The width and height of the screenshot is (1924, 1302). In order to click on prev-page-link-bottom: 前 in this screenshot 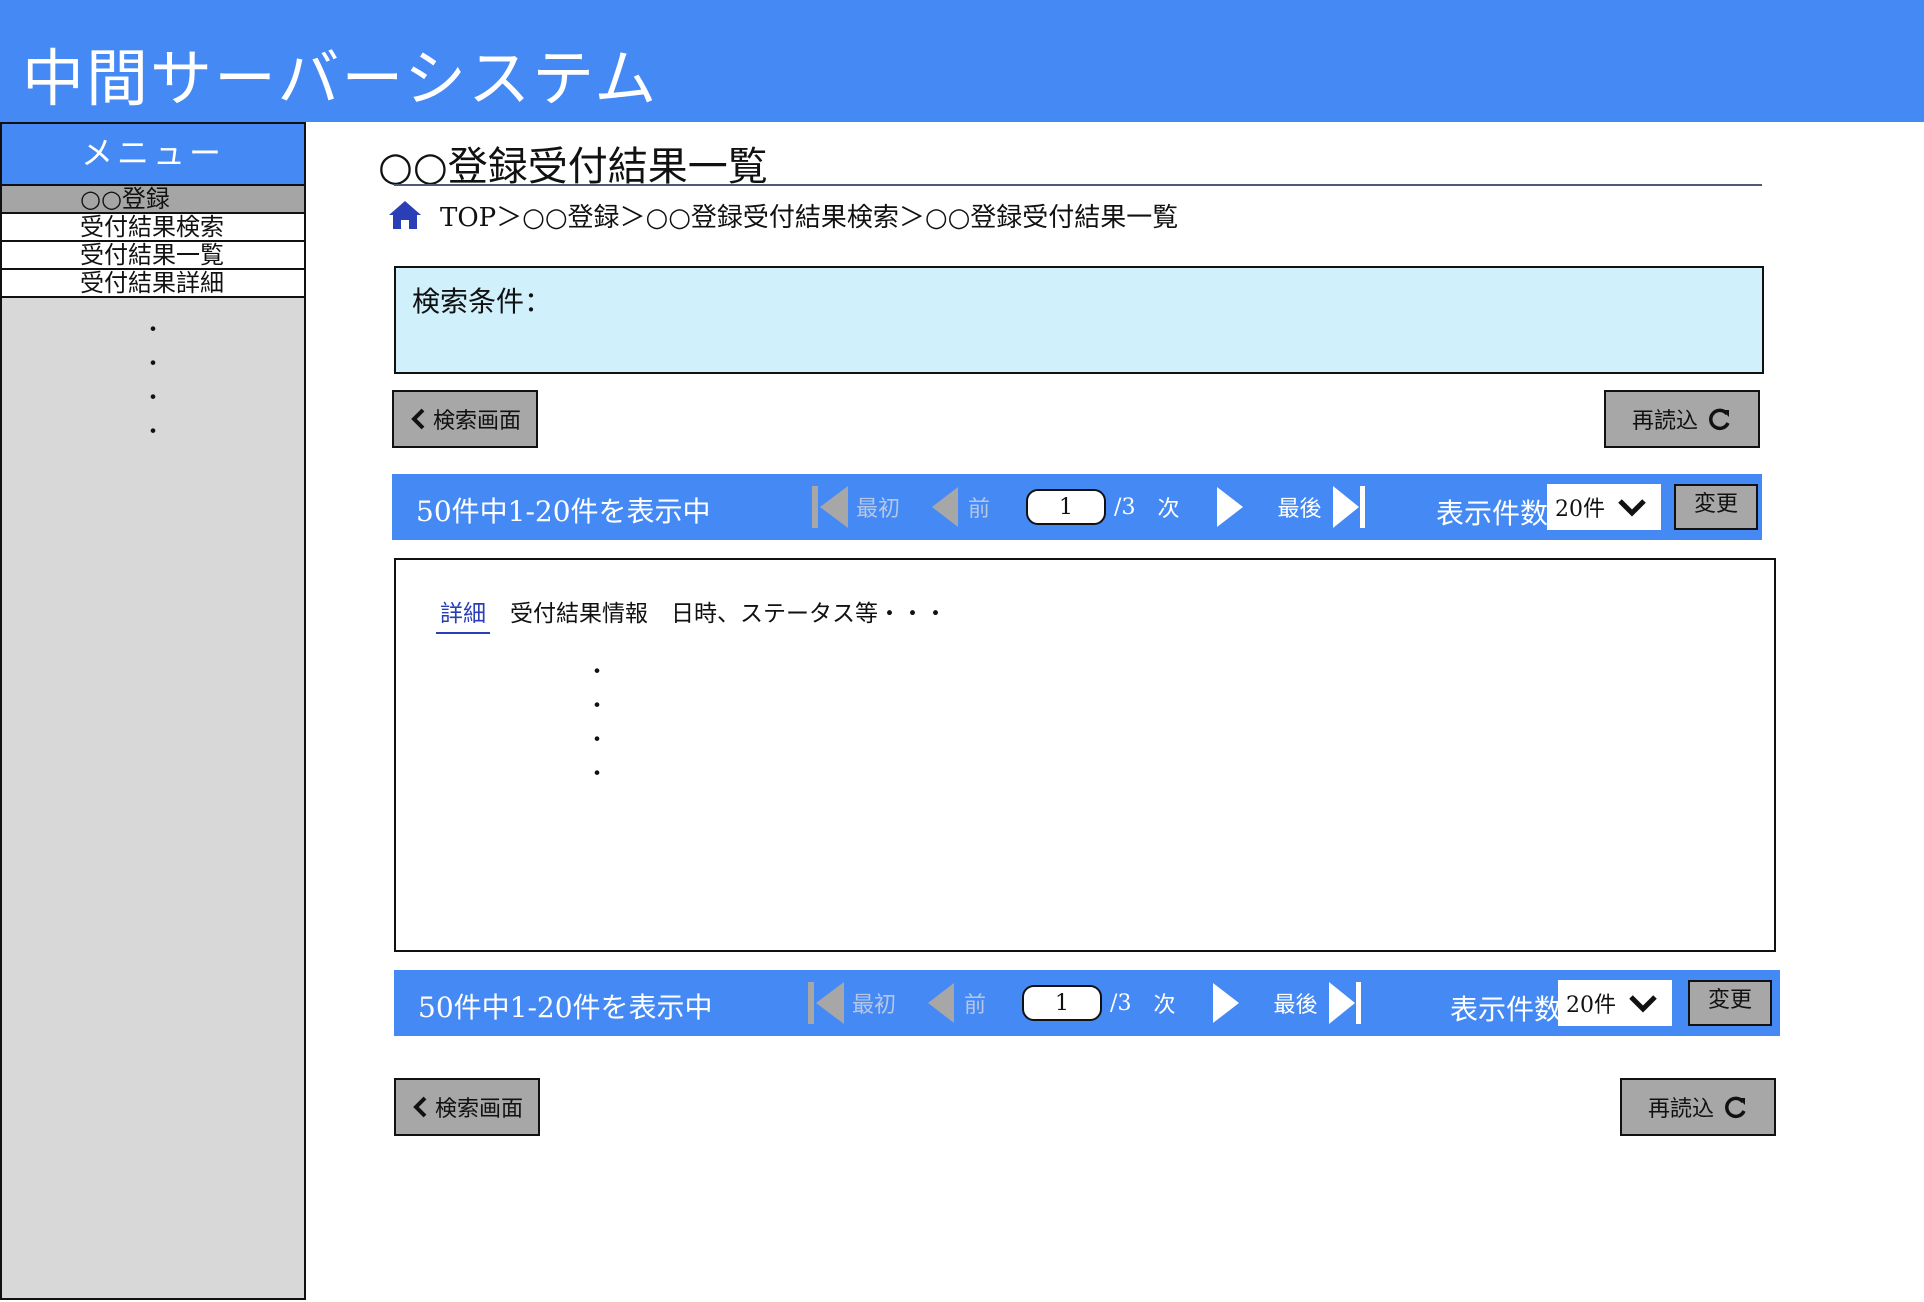, I will do `click(975, 1003)`.